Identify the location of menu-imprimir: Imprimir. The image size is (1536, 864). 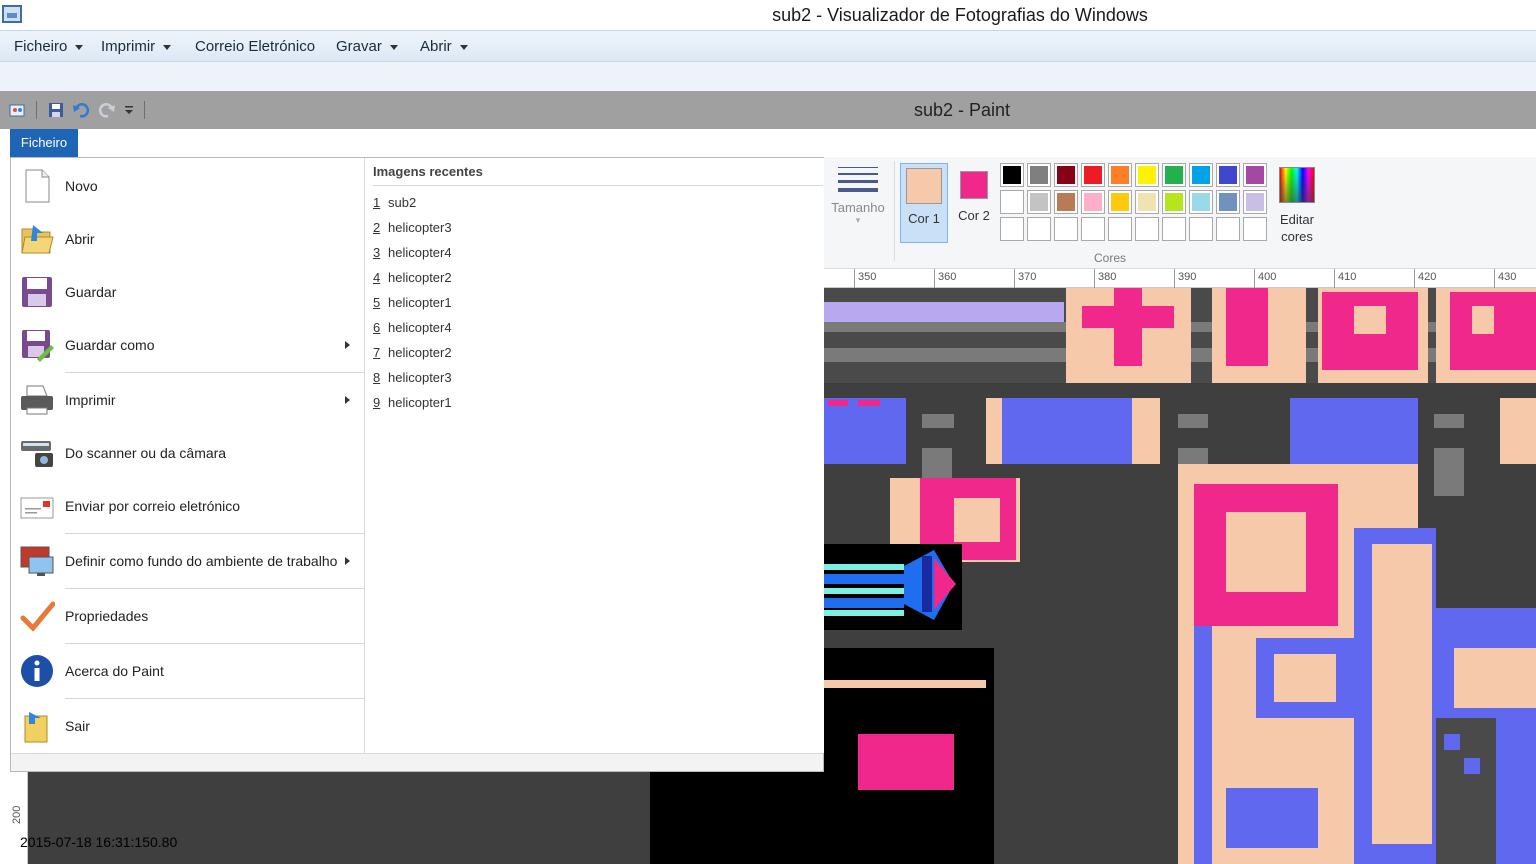
(136, 46).